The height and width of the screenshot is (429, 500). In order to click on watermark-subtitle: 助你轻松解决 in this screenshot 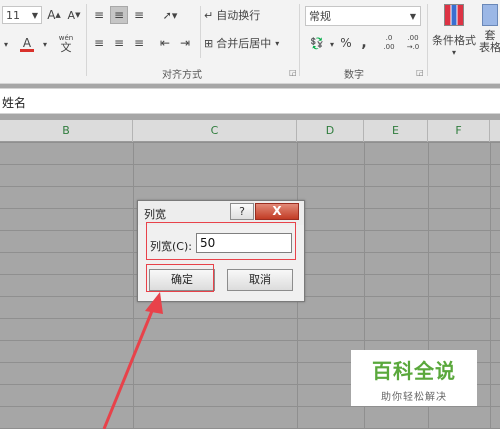, I will do `click(414, 397)`.